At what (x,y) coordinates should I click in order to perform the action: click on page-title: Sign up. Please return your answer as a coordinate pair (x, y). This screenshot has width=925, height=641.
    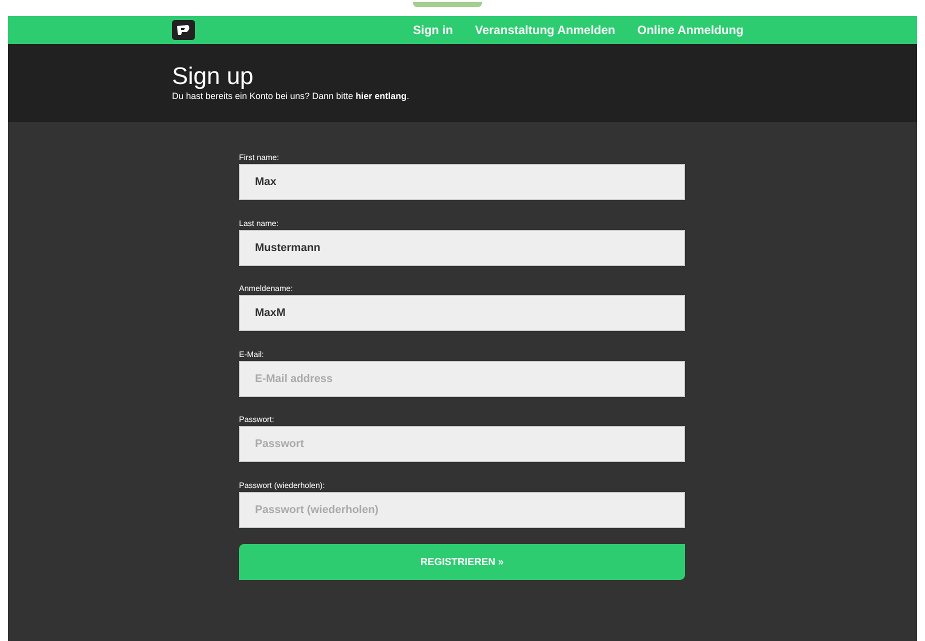
    Looking at the image, I should click on (213, 77).